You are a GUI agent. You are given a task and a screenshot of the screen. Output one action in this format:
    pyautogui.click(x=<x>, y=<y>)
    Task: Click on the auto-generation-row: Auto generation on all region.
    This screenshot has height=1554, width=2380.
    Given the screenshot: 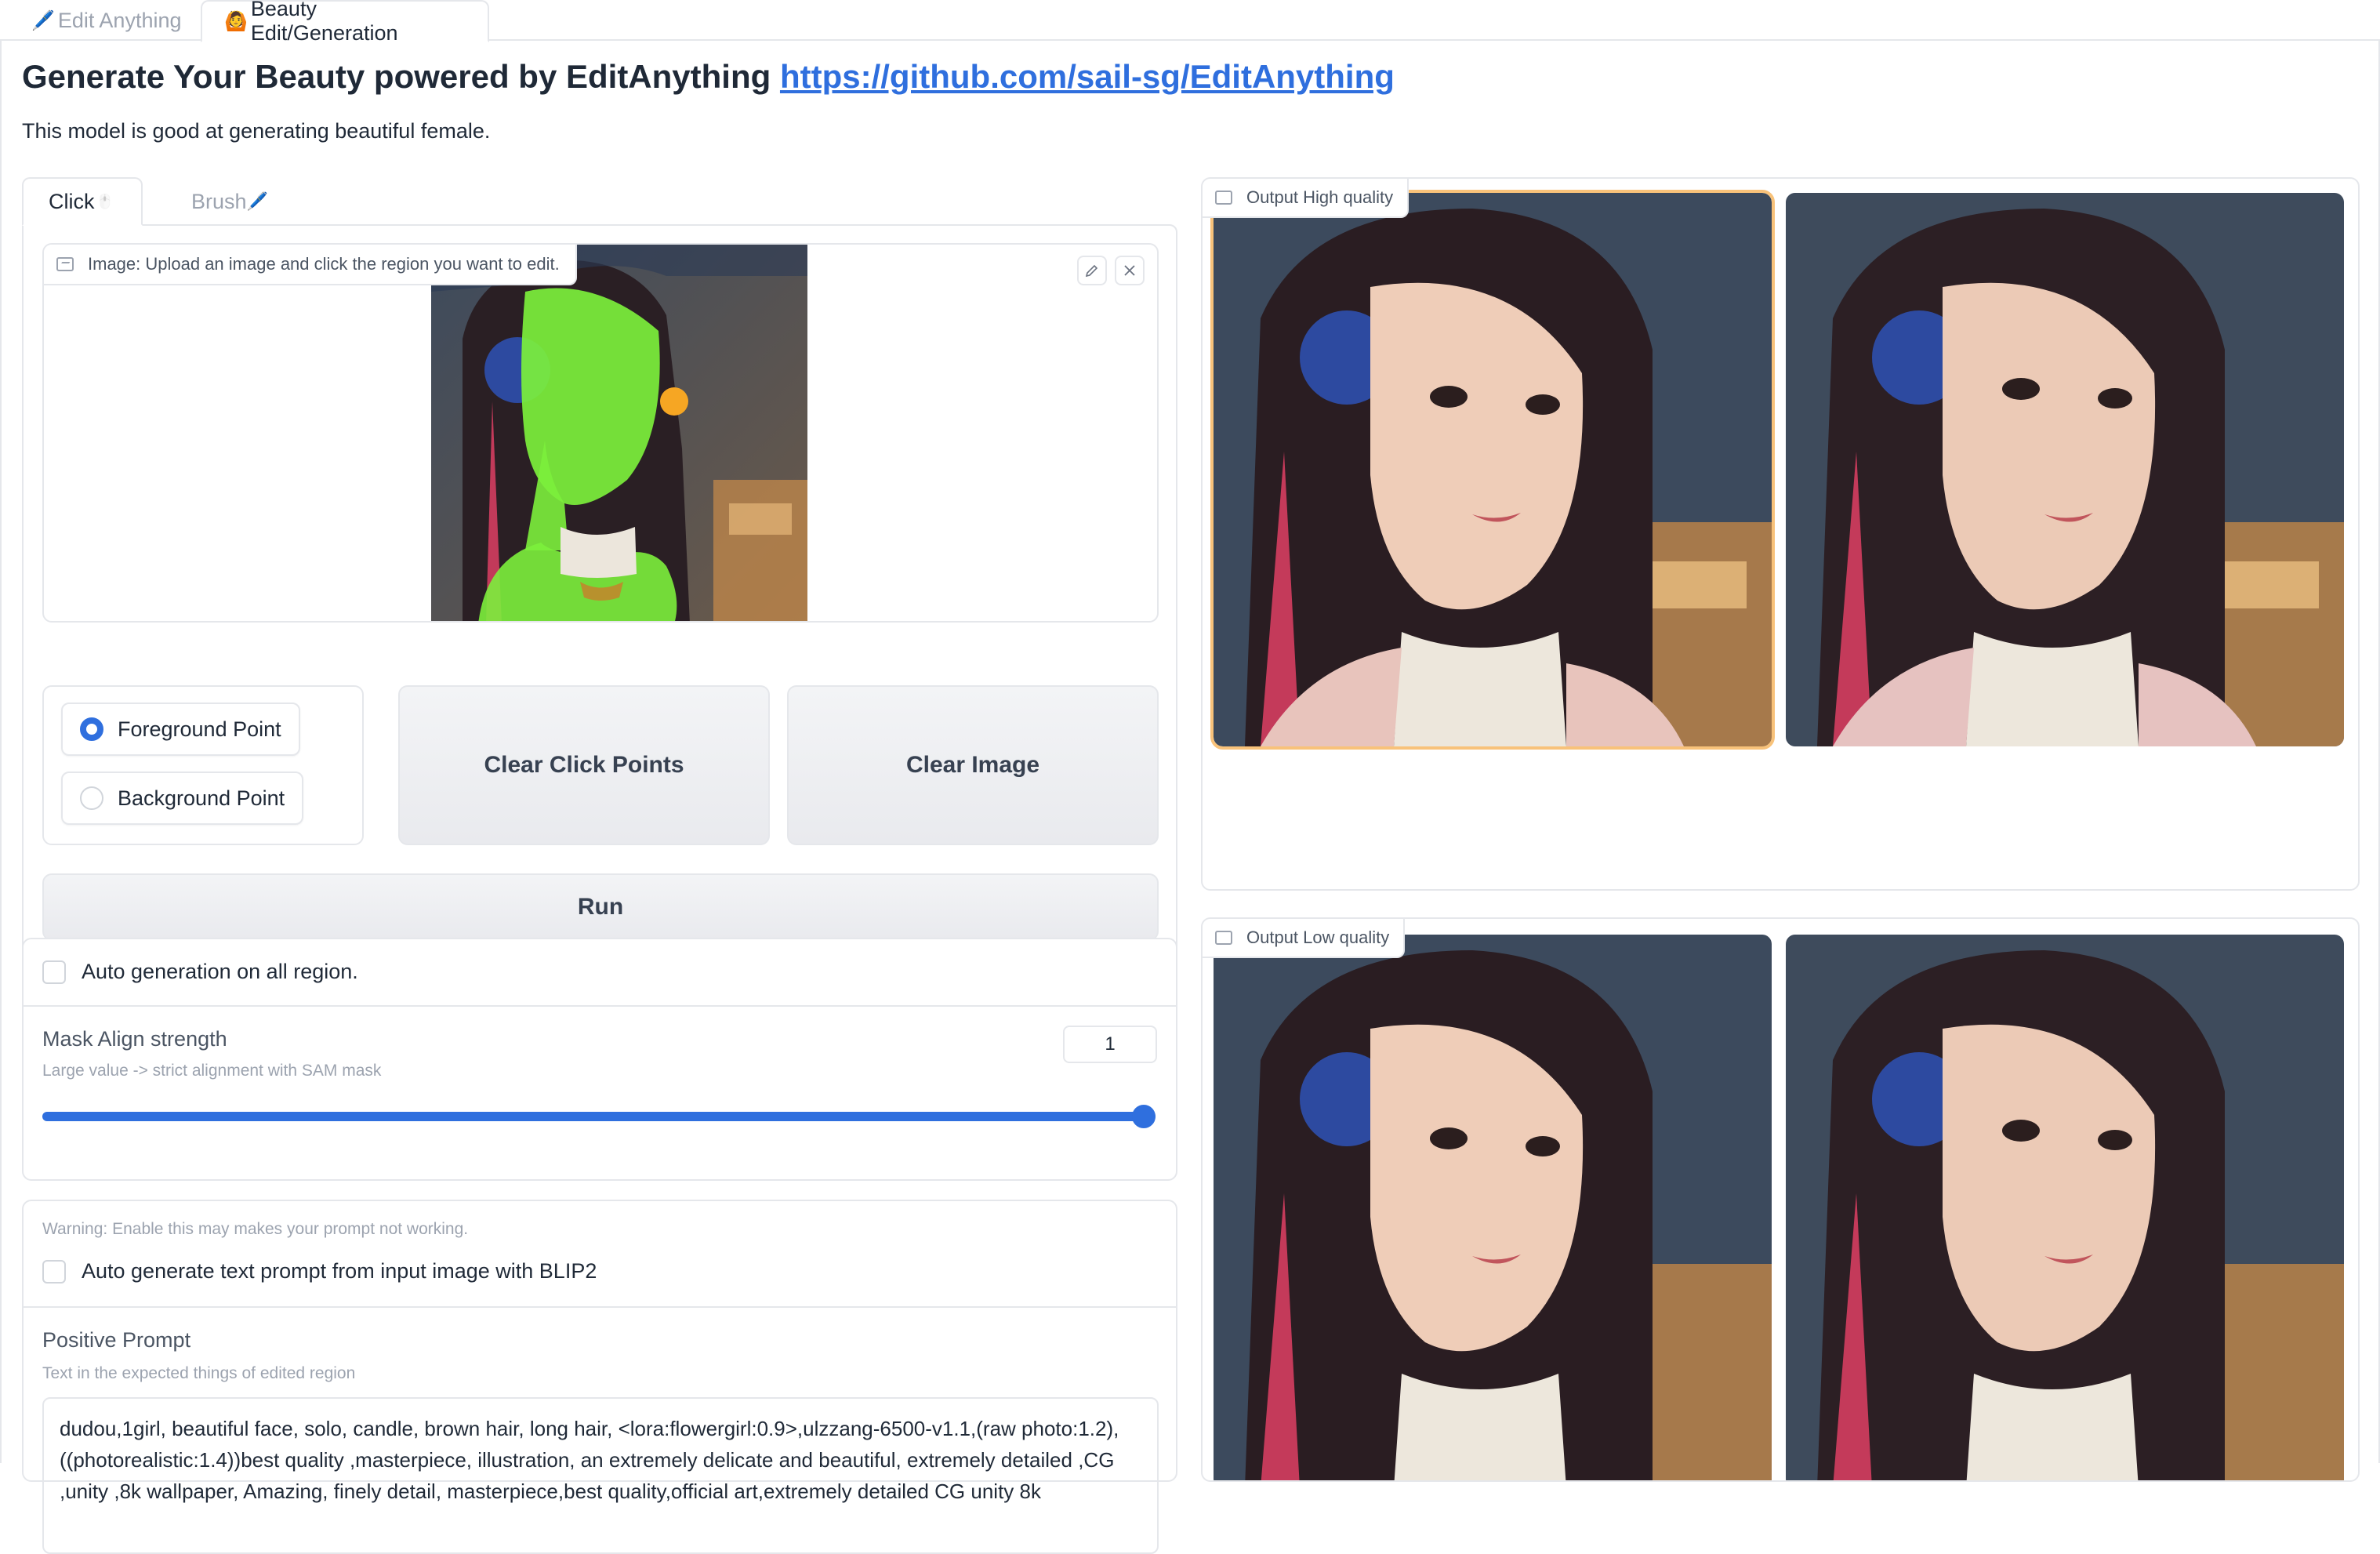 What is the action you would take?
    pyautogui.click(x=200, y=972)
    